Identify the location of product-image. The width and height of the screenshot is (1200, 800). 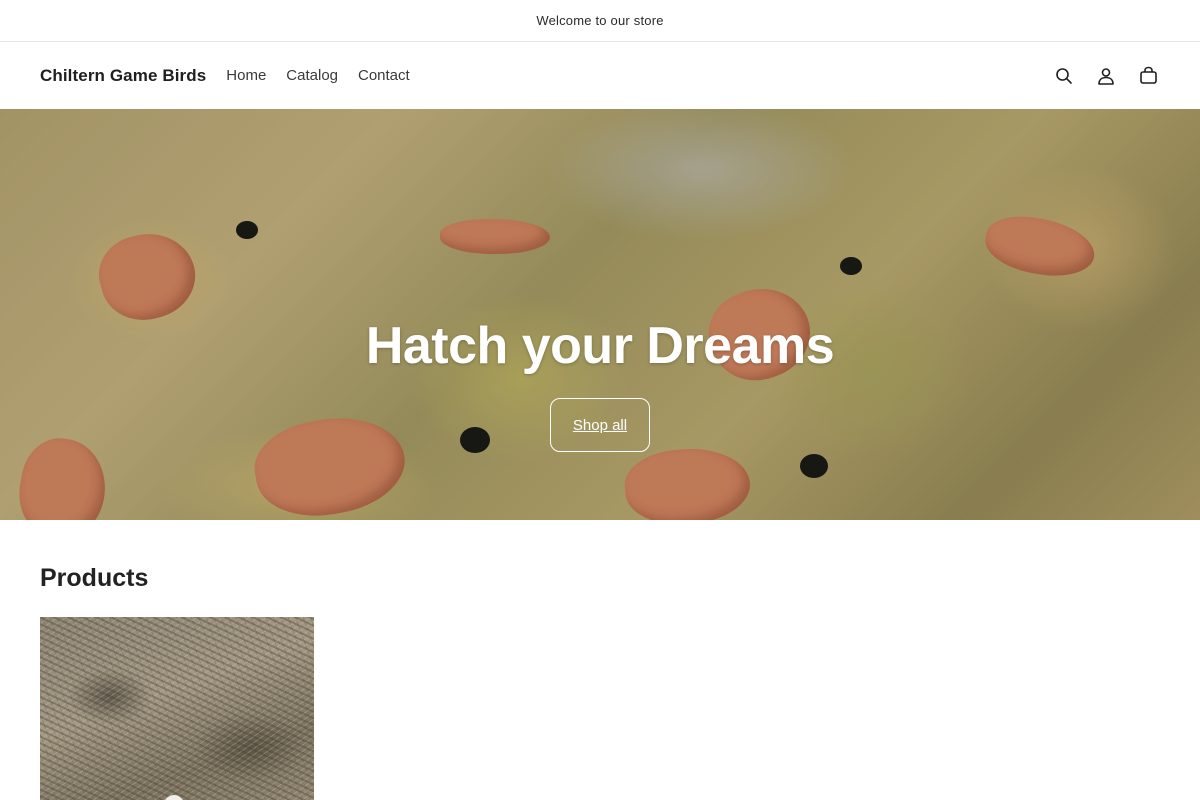
(177, 708).